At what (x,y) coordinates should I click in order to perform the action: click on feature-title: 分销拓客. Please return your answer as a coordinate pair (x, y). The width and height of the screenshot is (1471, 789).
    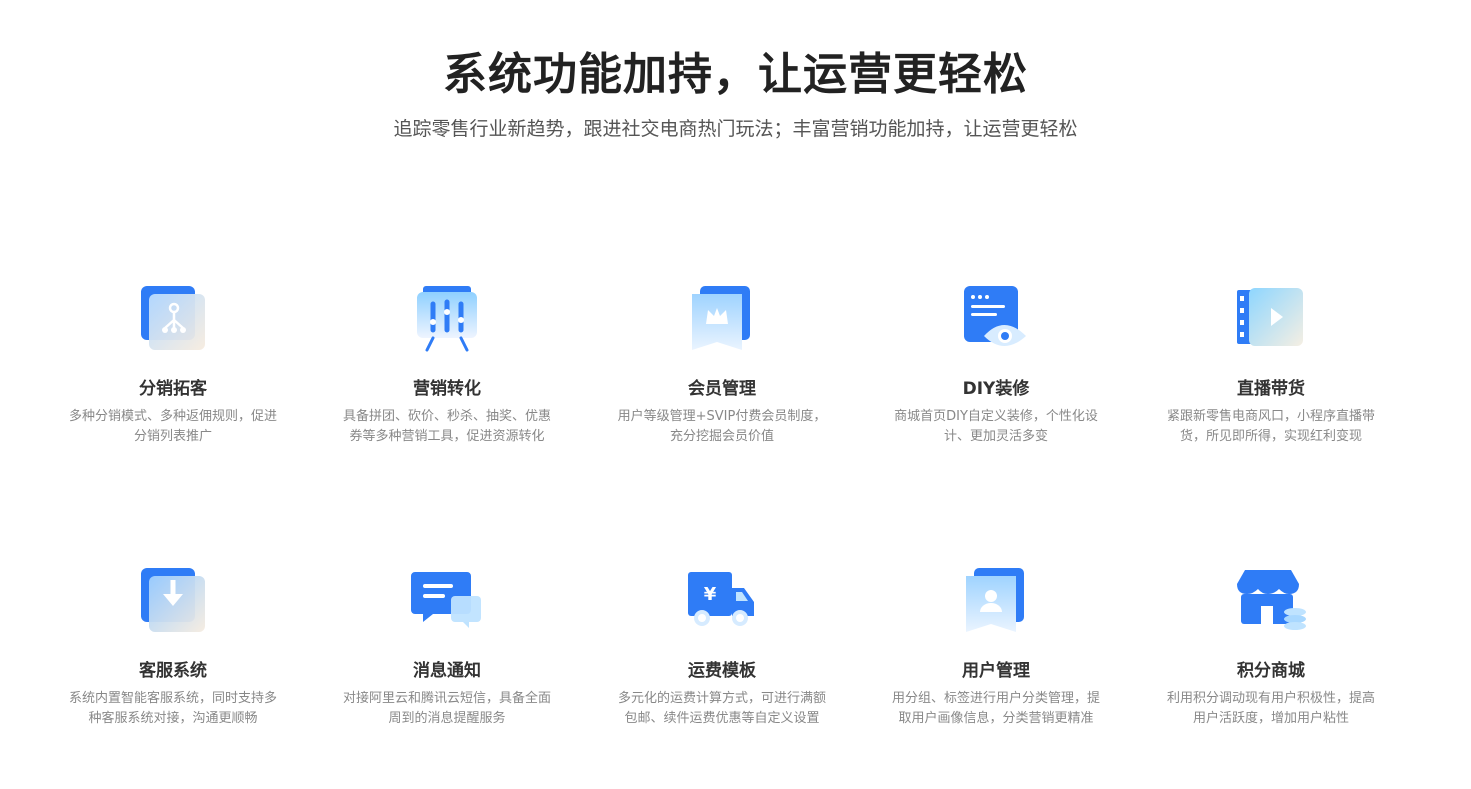
    Looking at the image, I should click on (173, 389).